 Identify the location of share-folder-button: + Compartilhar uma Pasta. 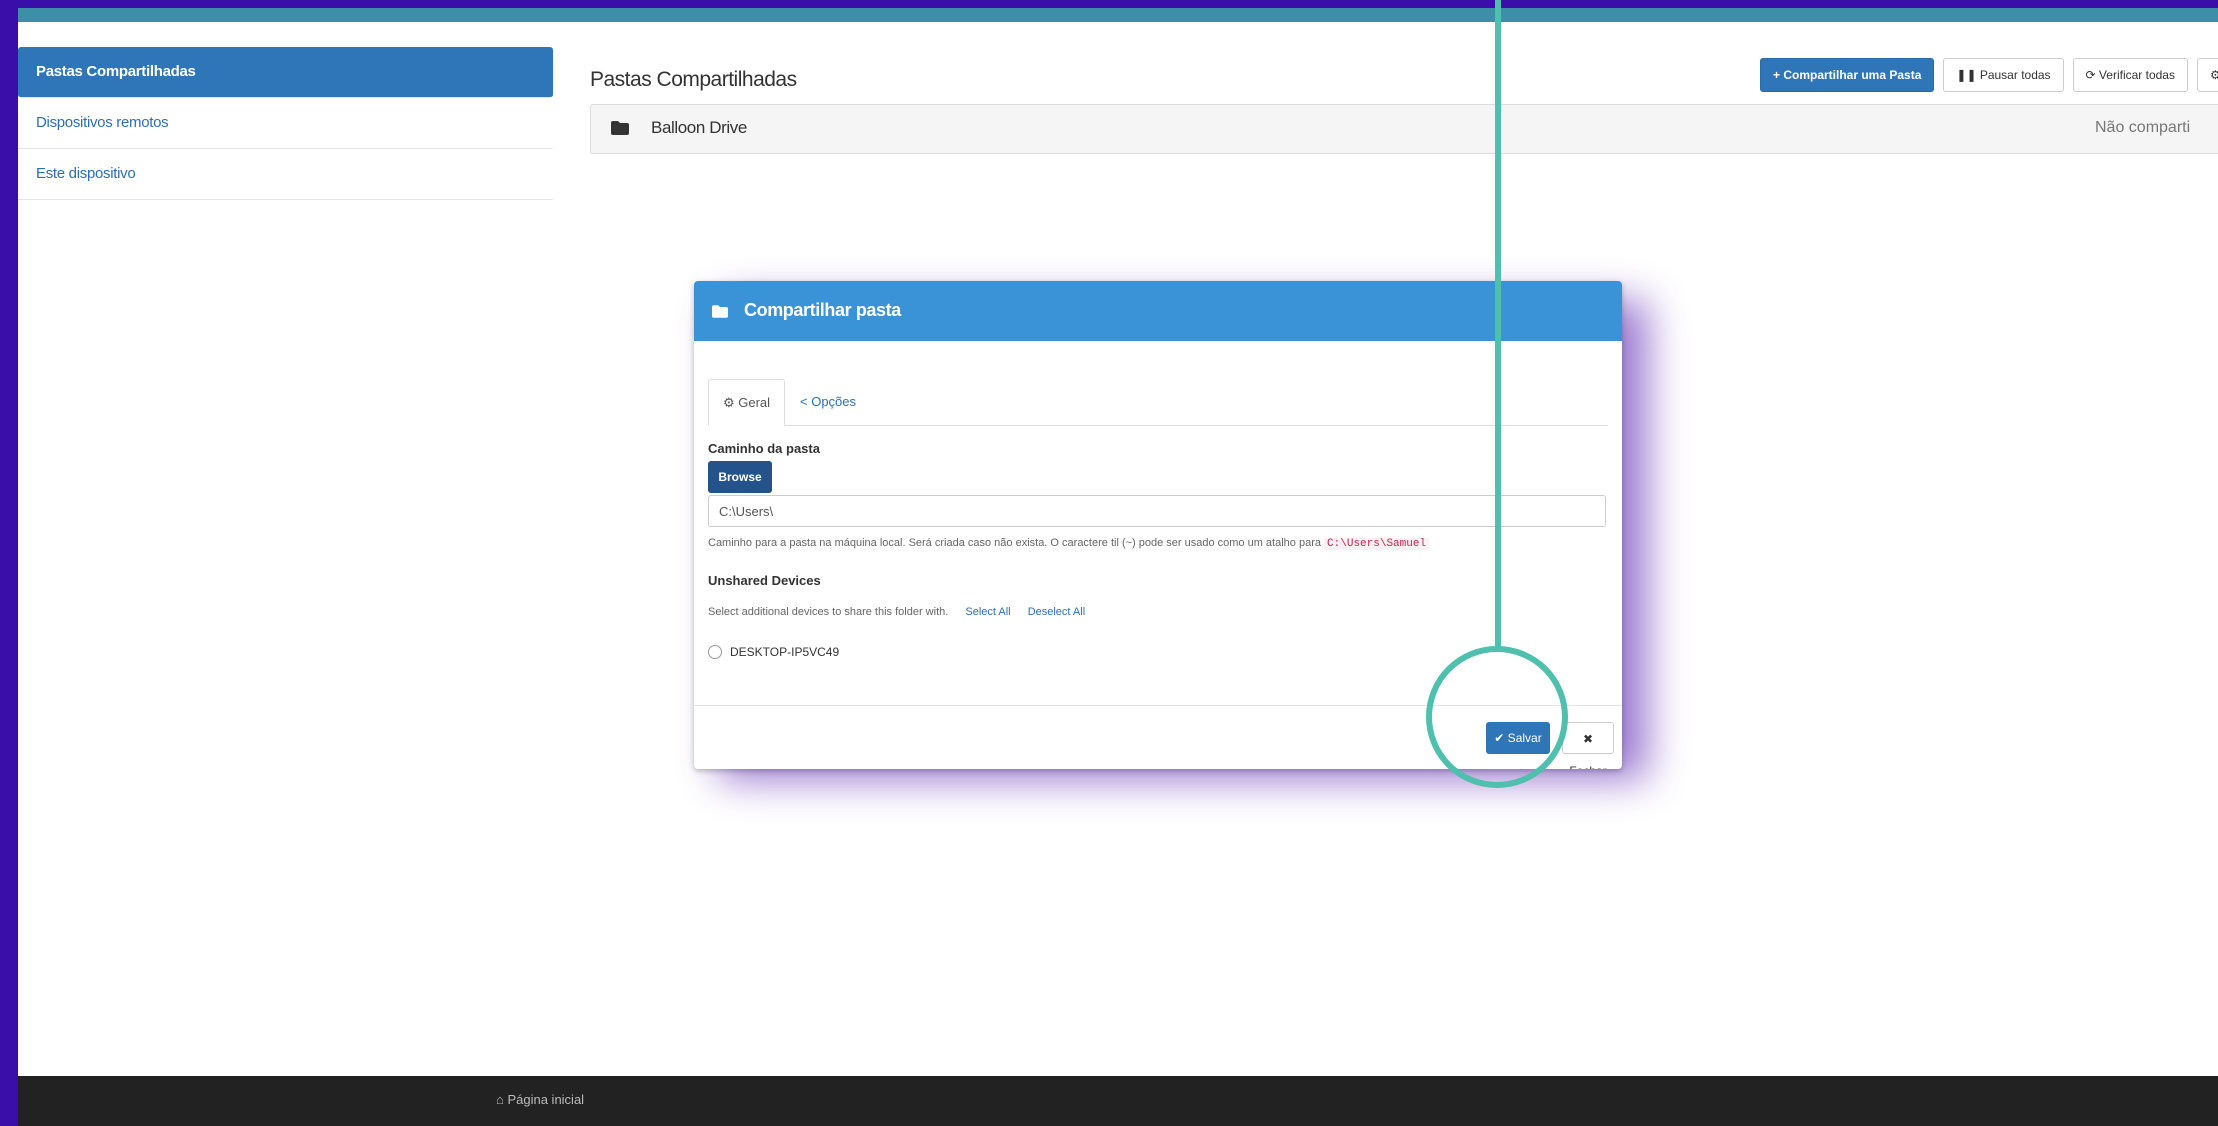
(1847, 75).